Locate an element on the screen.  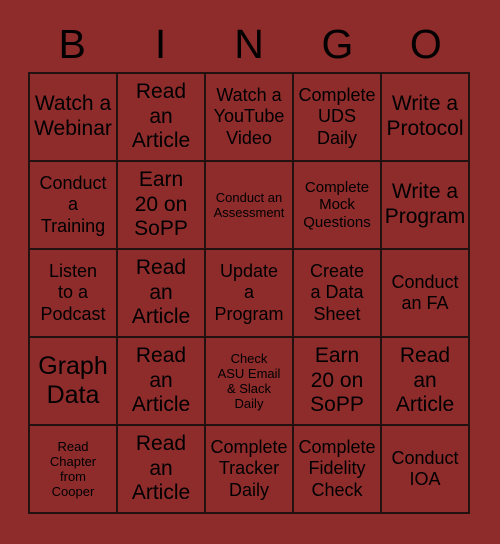
bingo-cell-label: Complete UDS Daily is located at coordinates (337, 116).